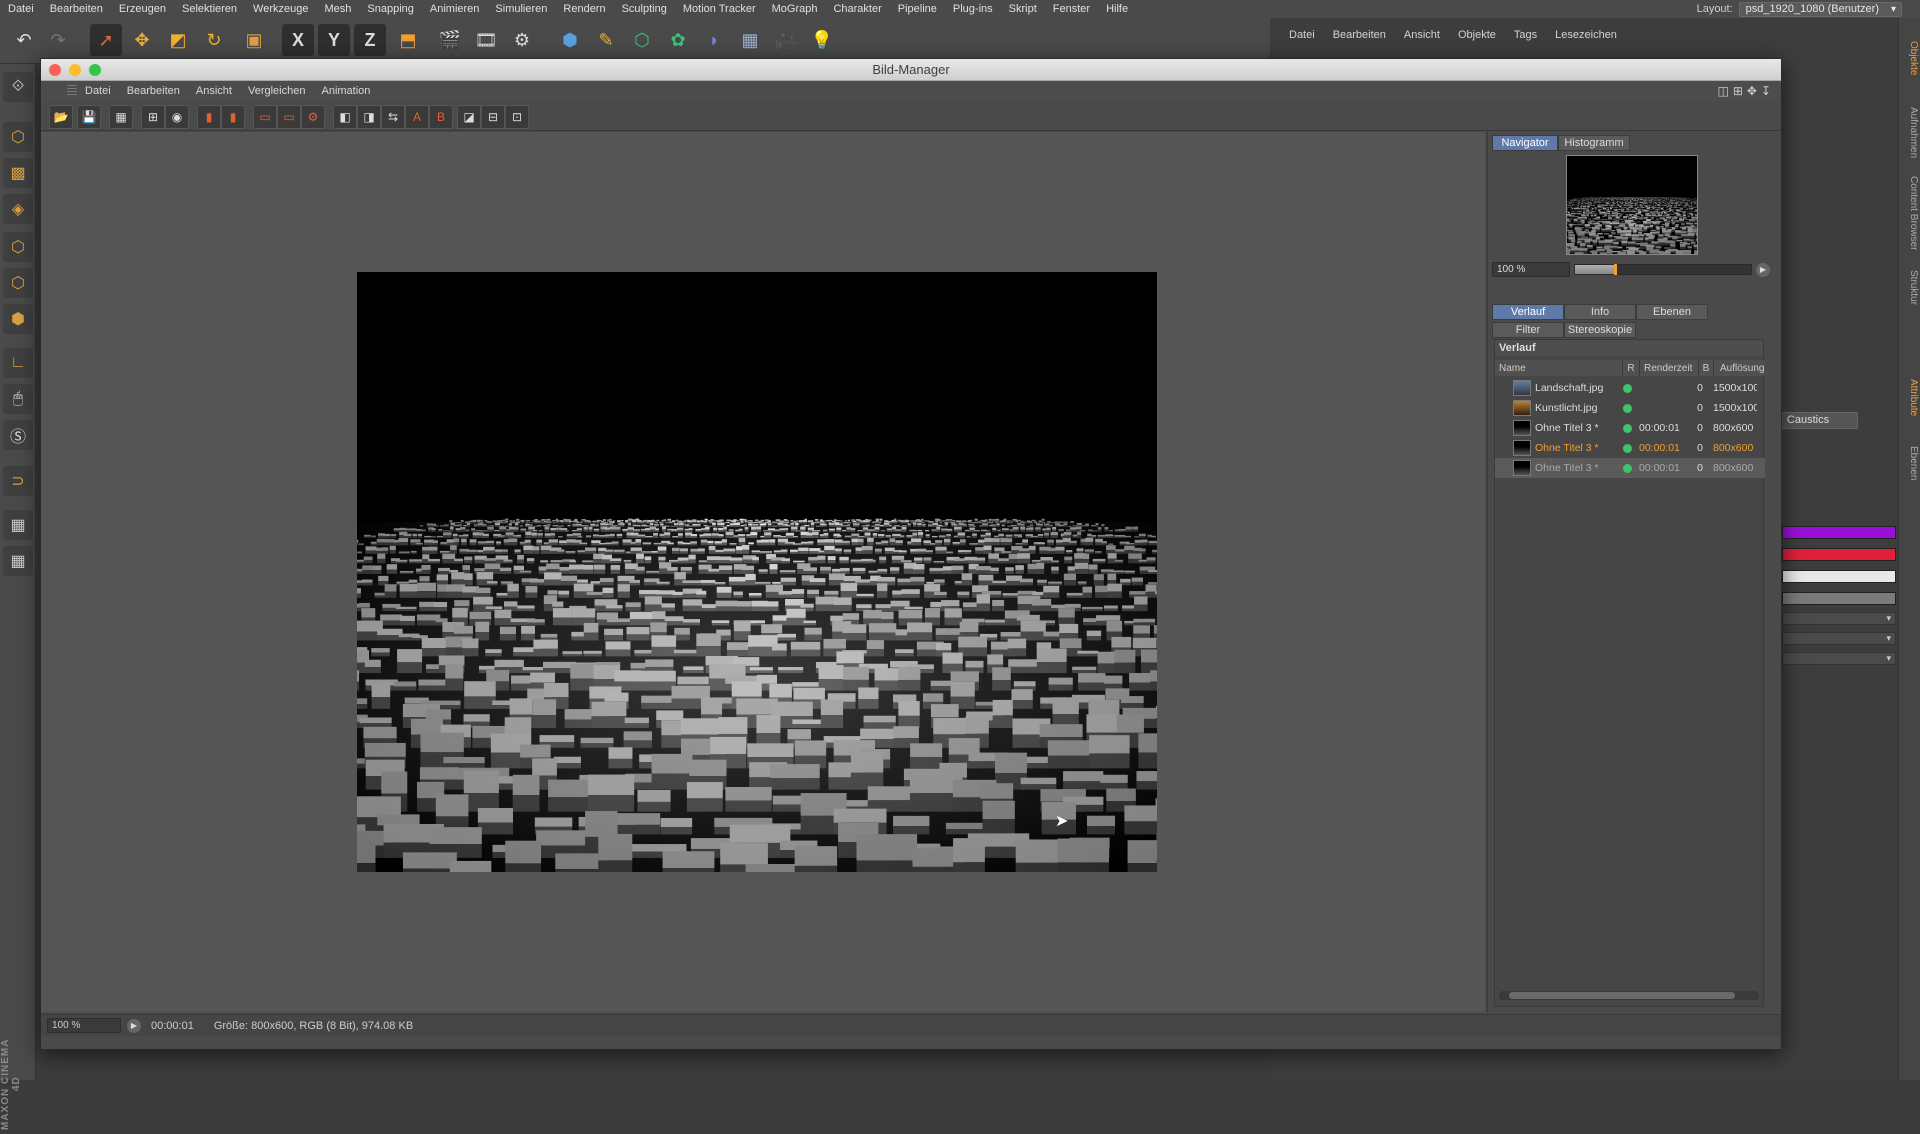 This screenshot has height=1134, width=1920. I want to click on menu-charakter: Charakter, so click(857, 9).